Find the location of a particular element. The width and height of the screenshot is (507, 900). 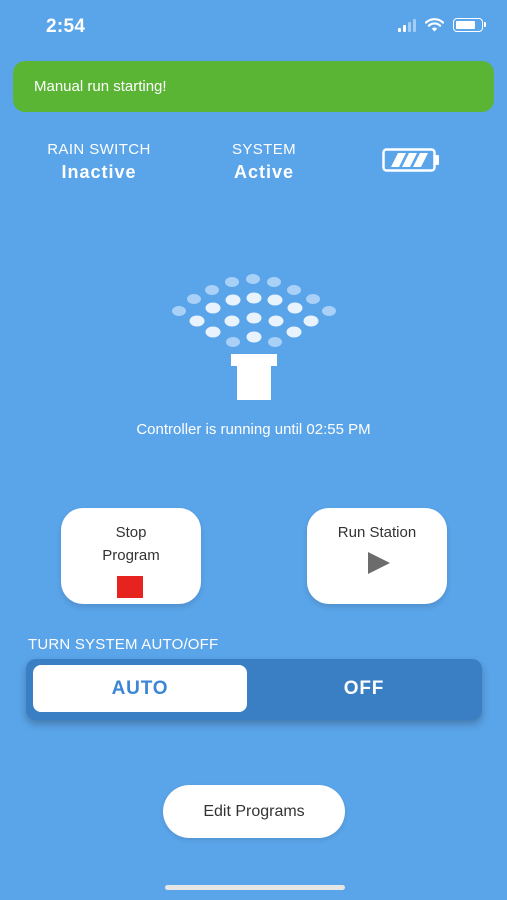

home-indicator is located at coordinates (255, 887).